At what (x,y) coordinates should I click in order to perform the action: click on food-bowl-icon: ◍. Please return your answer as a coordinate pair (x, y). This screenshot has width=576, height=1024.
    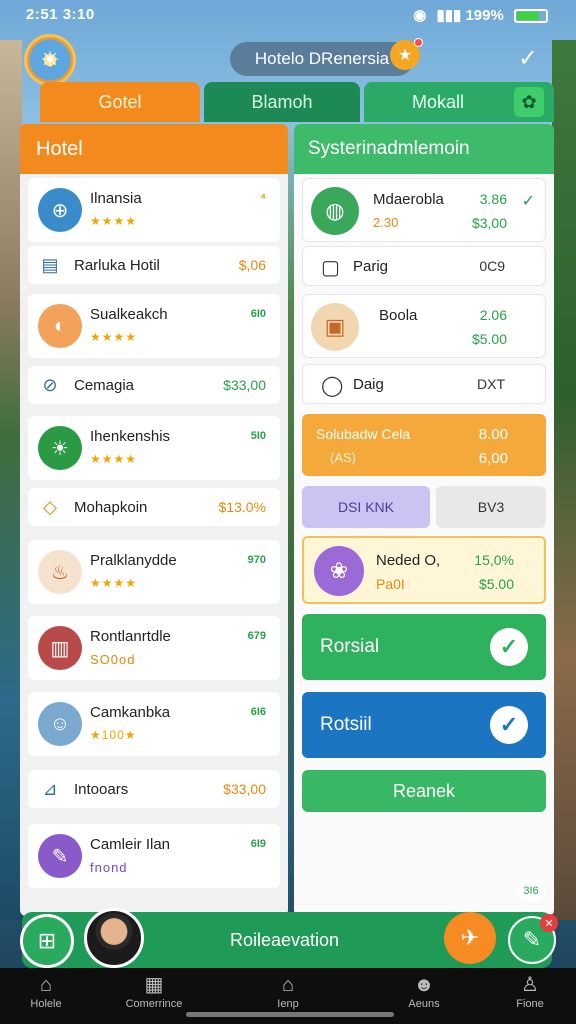
    Looking at the image, I should click on (335, 211).